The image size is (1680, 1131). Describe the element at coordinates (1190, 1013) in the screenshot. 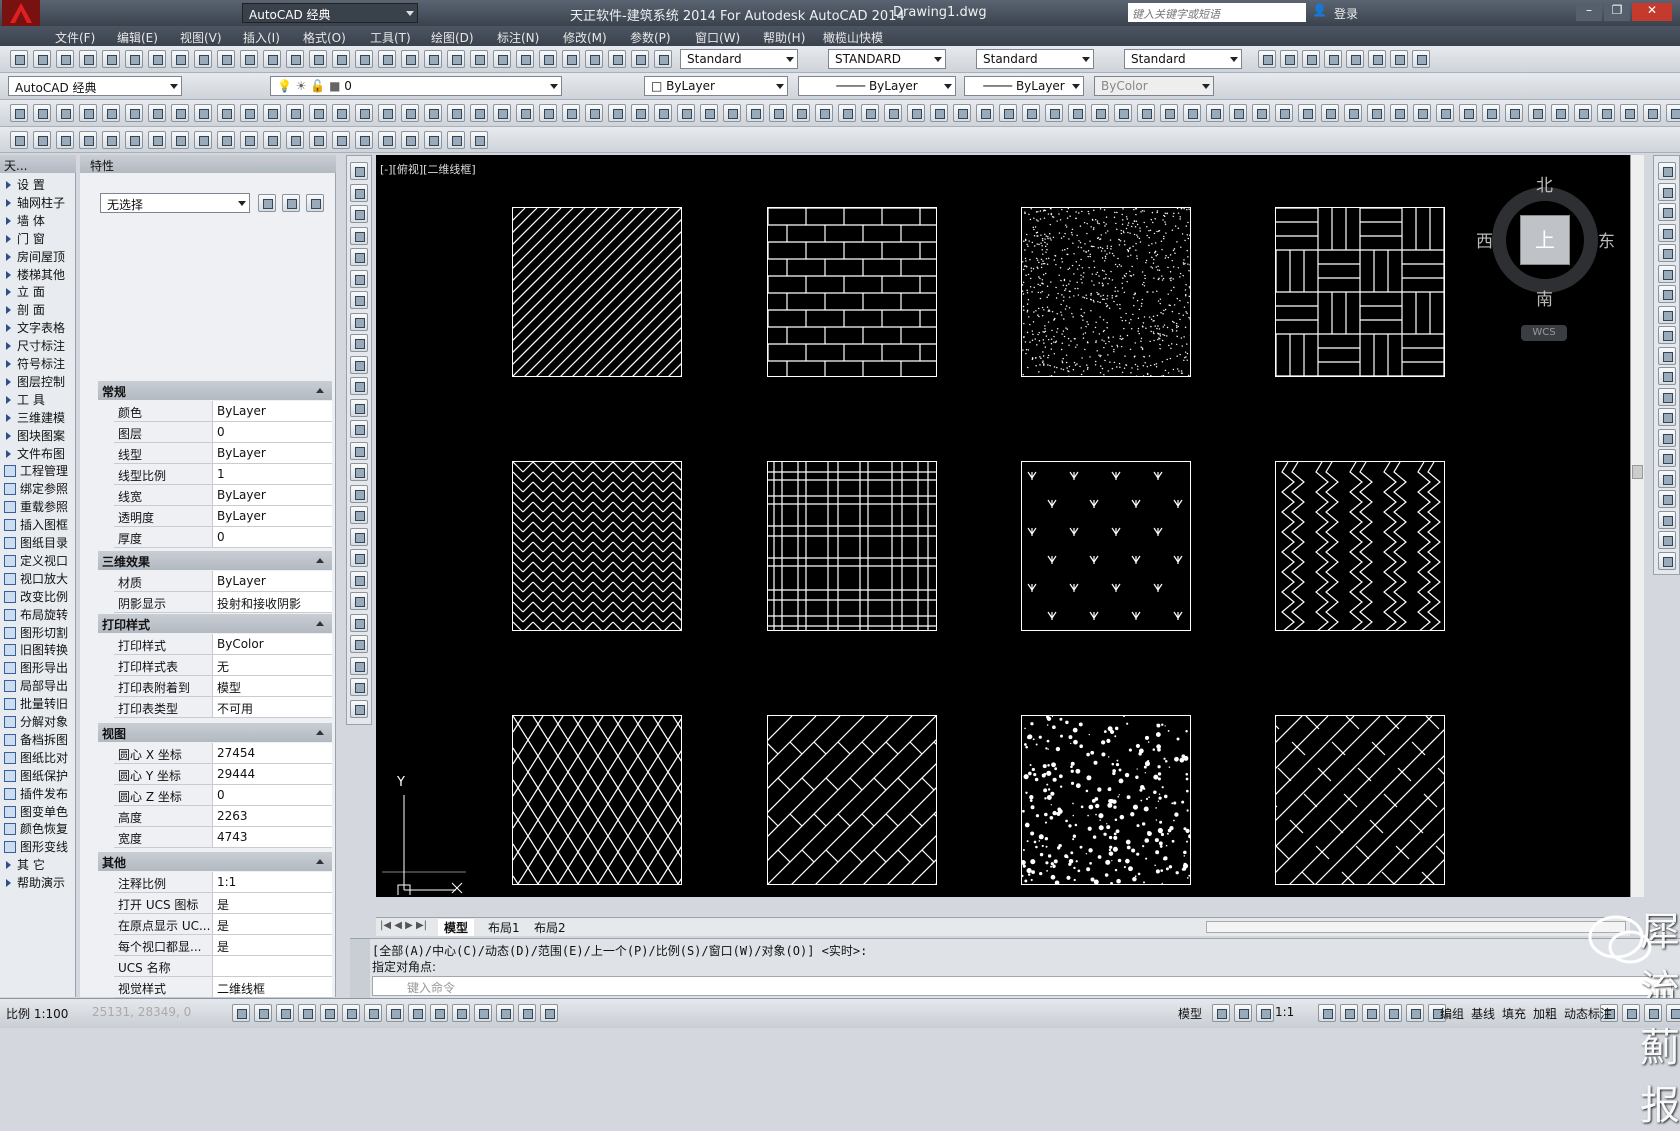

I see `model-space-toggle: 模型` at that location.